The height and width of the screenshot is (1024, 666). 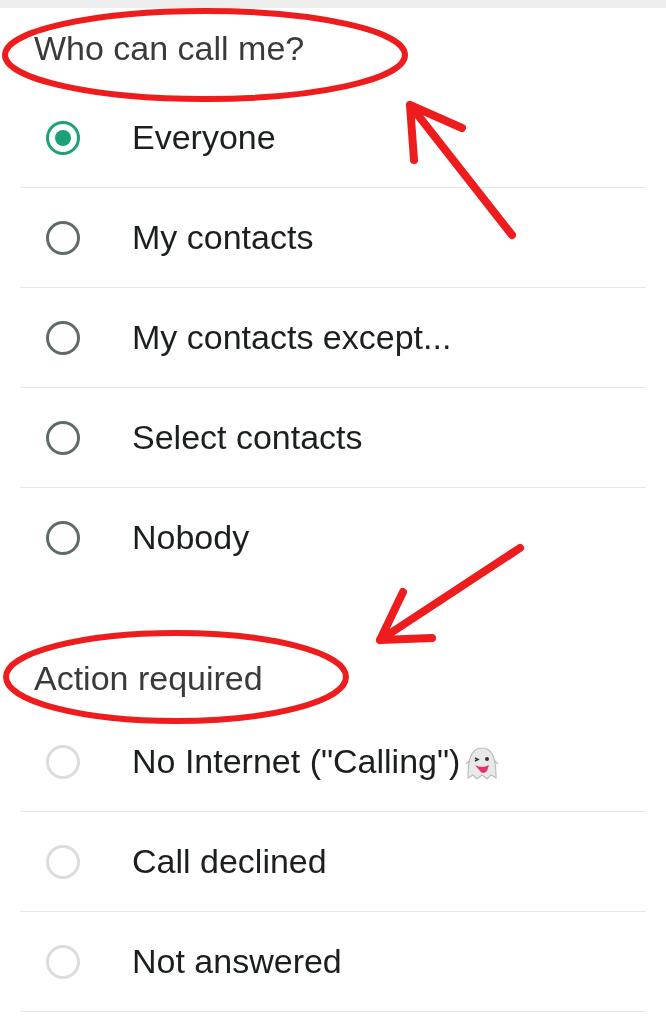 I want to click on radio-option: My contacts, so click(x=333, y=238).